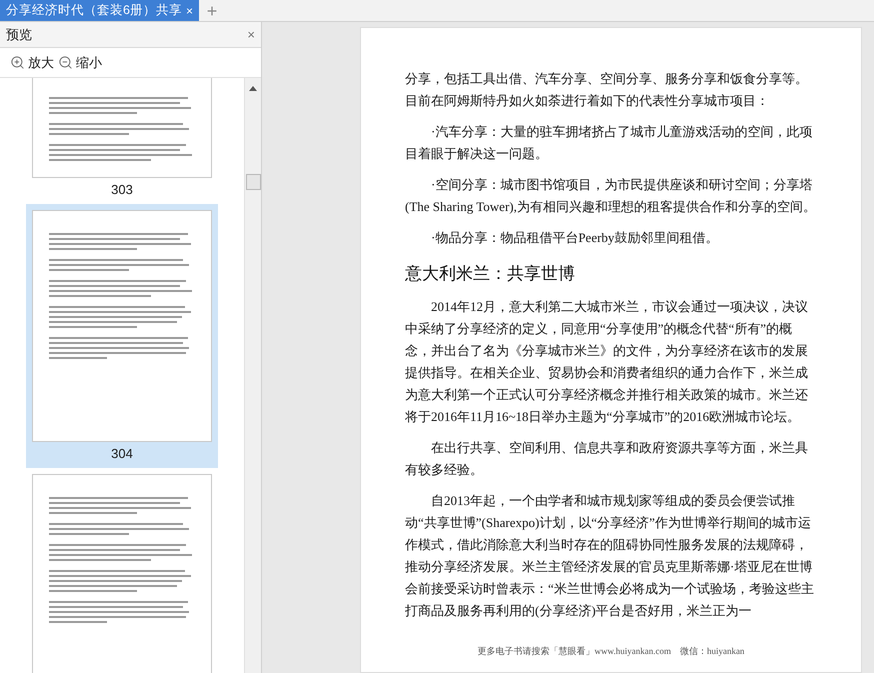  I want to click on panel-title: 预览, so click(19, 35).